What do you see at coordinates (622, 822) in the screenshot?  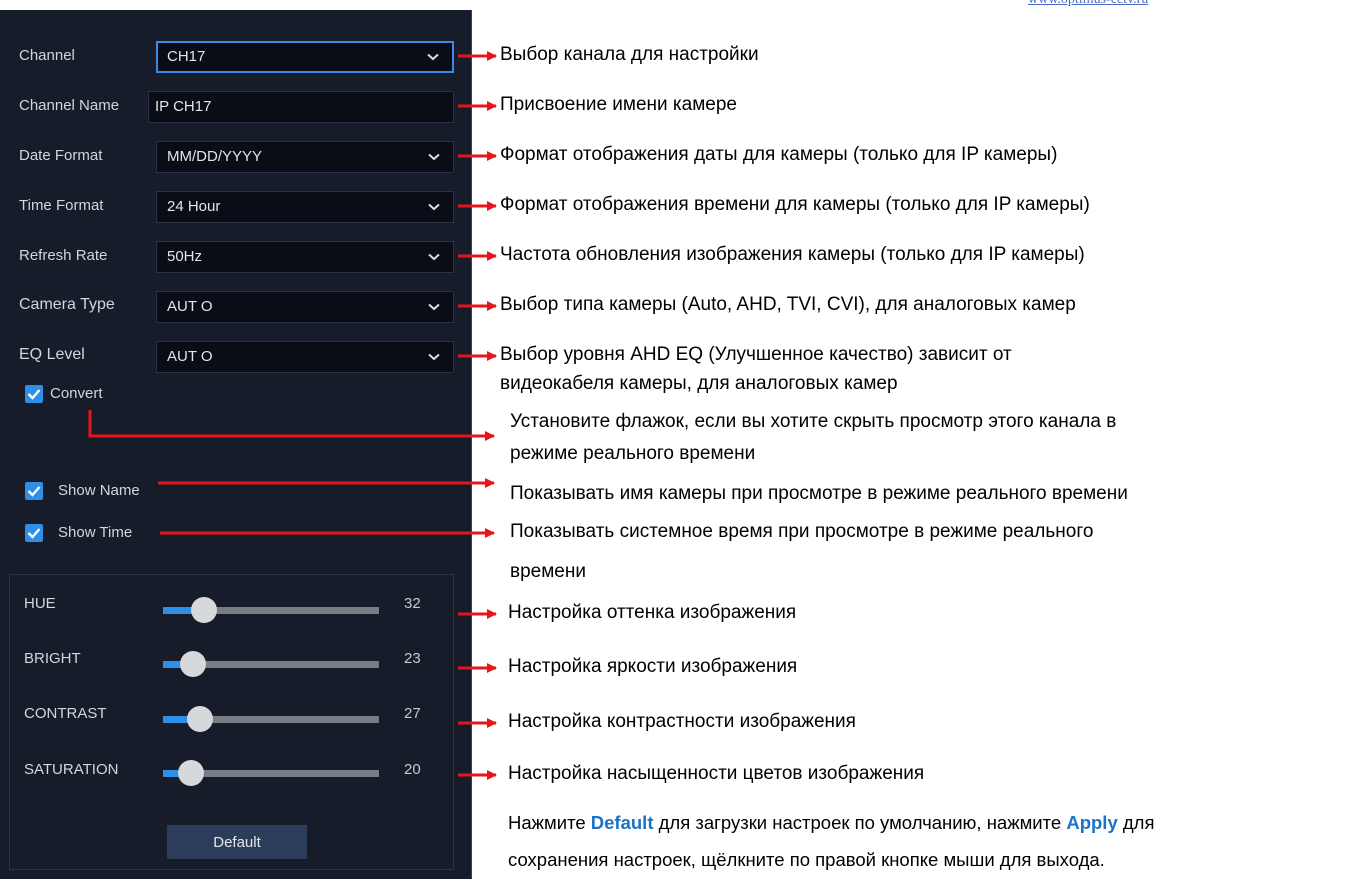 I see `footer-default-keyword: Default` at bounding box center [622, 822].